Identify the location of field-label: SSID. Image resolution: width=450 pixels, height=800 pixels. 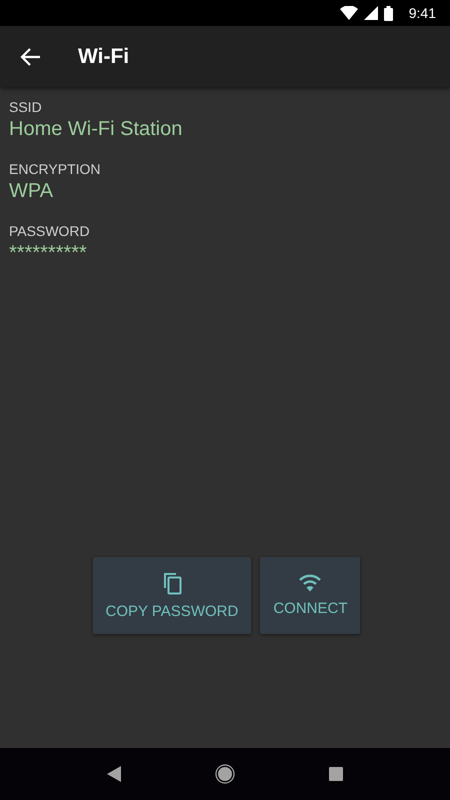
(26, 107).